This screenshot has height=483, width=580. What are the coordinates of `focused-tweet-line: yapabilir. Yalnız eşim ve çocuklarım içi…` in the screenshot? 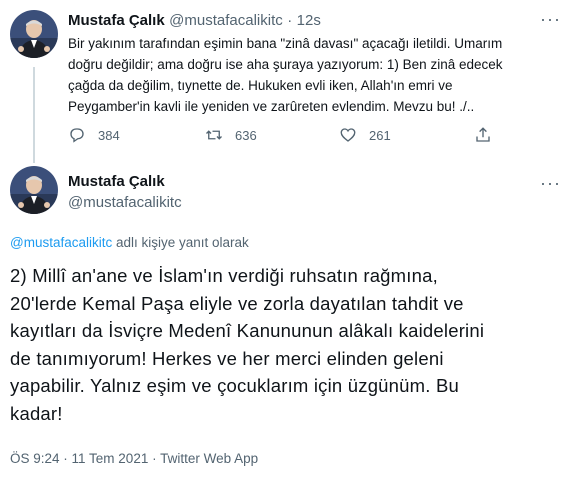 It's located at (234, 385).